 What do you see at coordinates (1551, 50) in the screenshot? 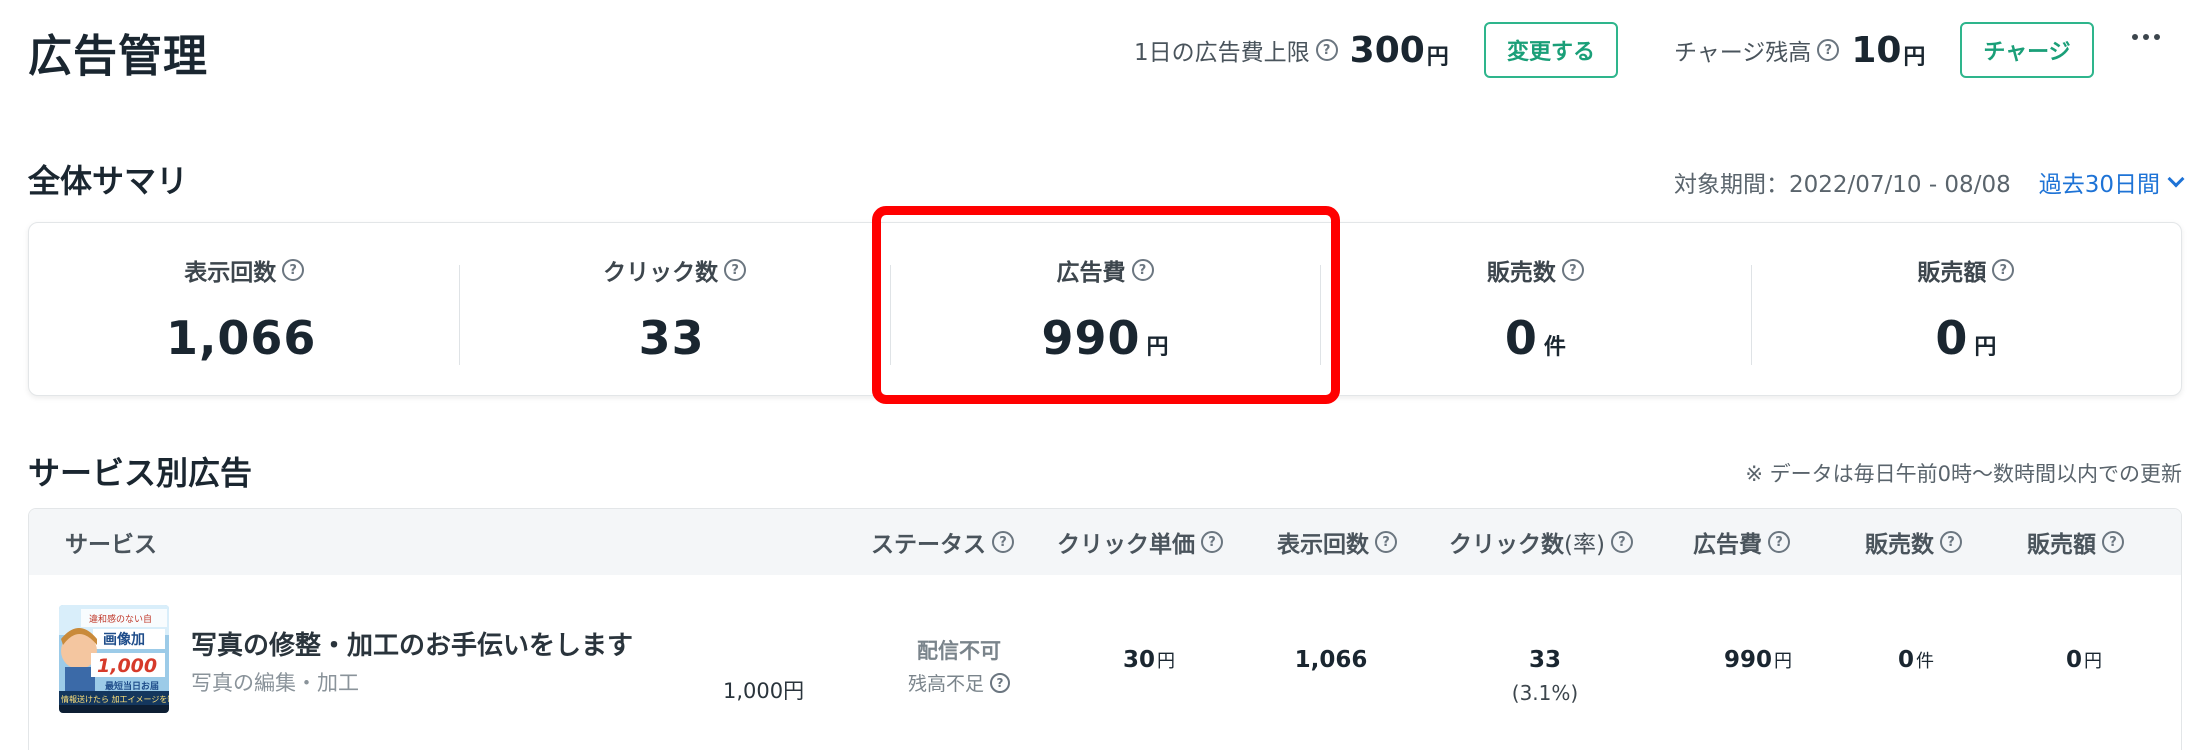
I see `change-limit-button: 変更する` at bounding box center [1551, 50].